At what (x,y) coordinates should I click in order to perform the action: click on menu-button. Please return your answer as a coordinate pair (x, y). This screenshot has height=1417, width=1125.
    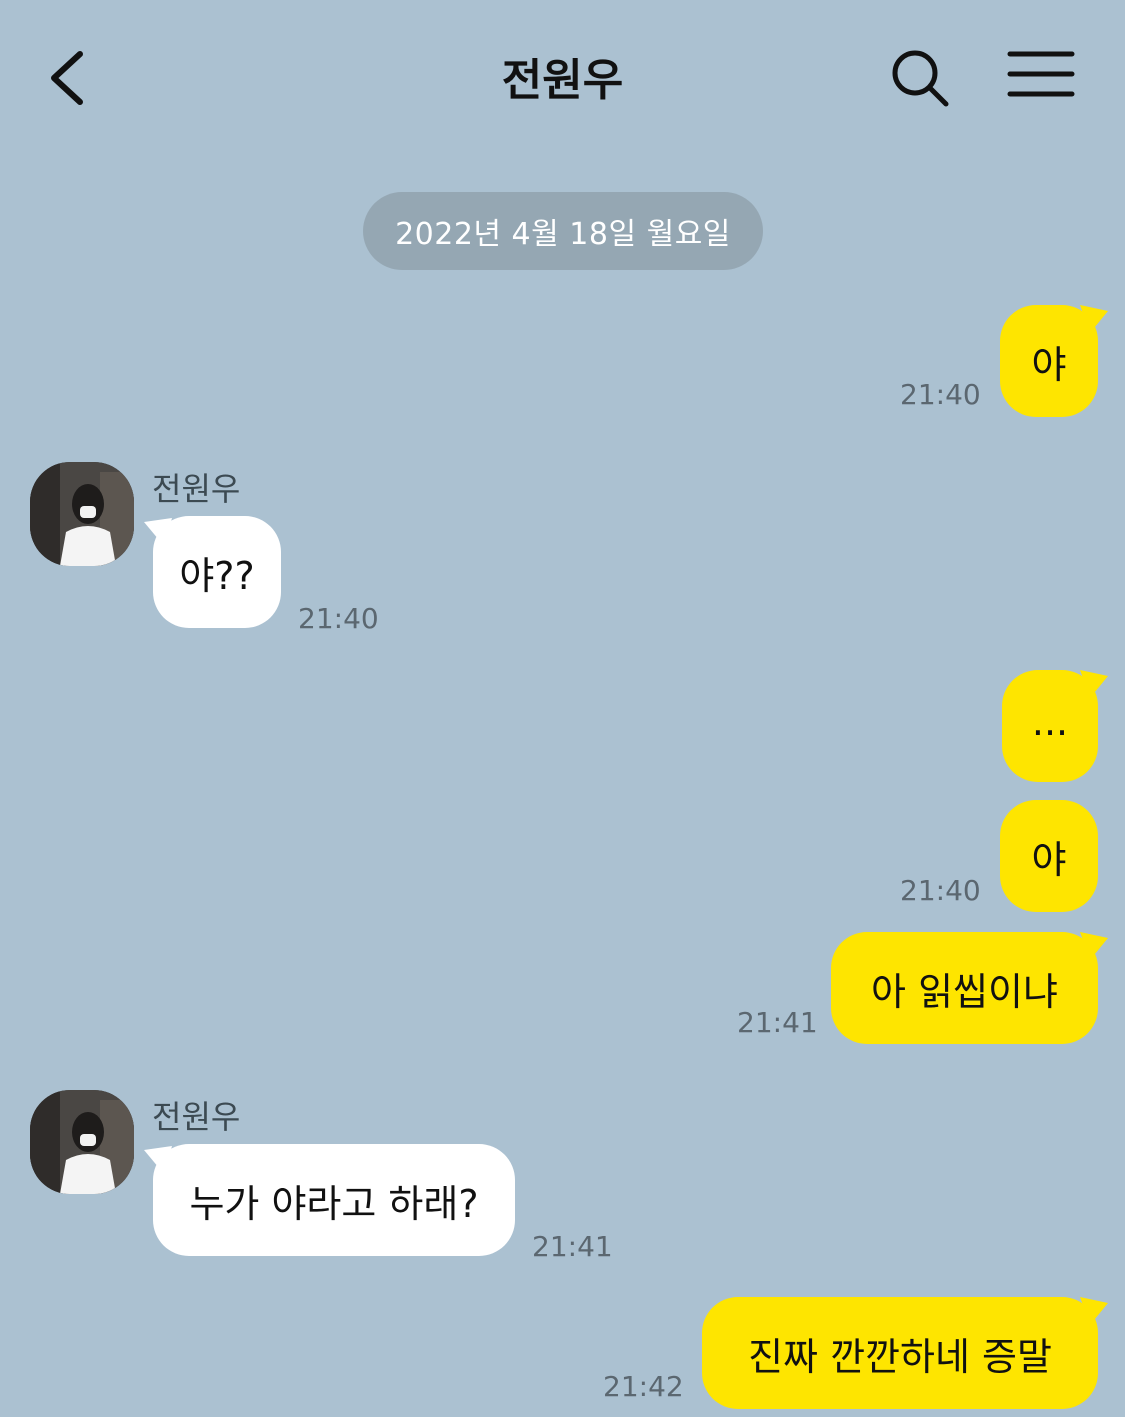
    Looking at the image, I should click on (1041, 76).